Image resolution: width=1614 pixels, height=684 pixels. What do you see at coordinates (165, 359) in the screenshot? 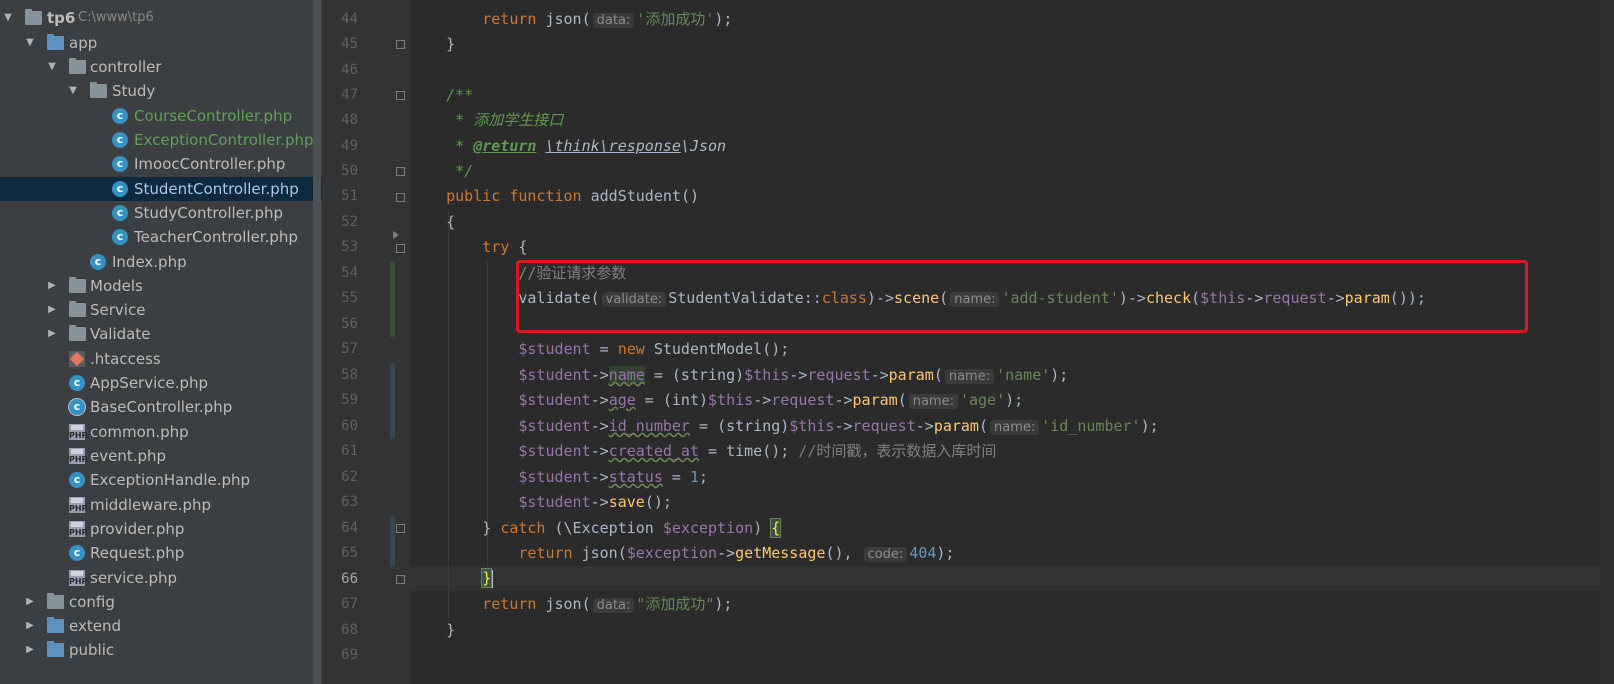
I see `tree-item-htaccess: .htaccess` at bounding box center [165, 359].